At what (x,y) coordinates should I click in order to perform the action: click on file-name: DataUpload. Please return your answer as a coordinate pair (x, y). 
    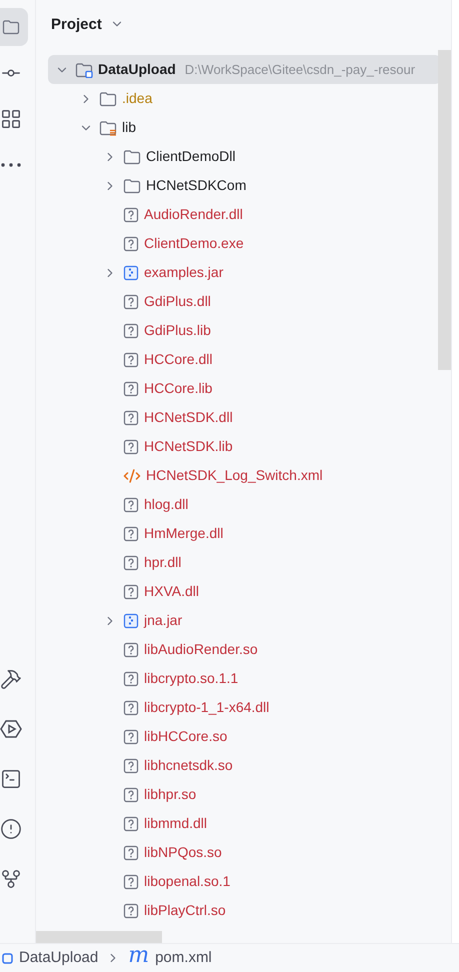
    Looking at the image, I should click on (137, 69).